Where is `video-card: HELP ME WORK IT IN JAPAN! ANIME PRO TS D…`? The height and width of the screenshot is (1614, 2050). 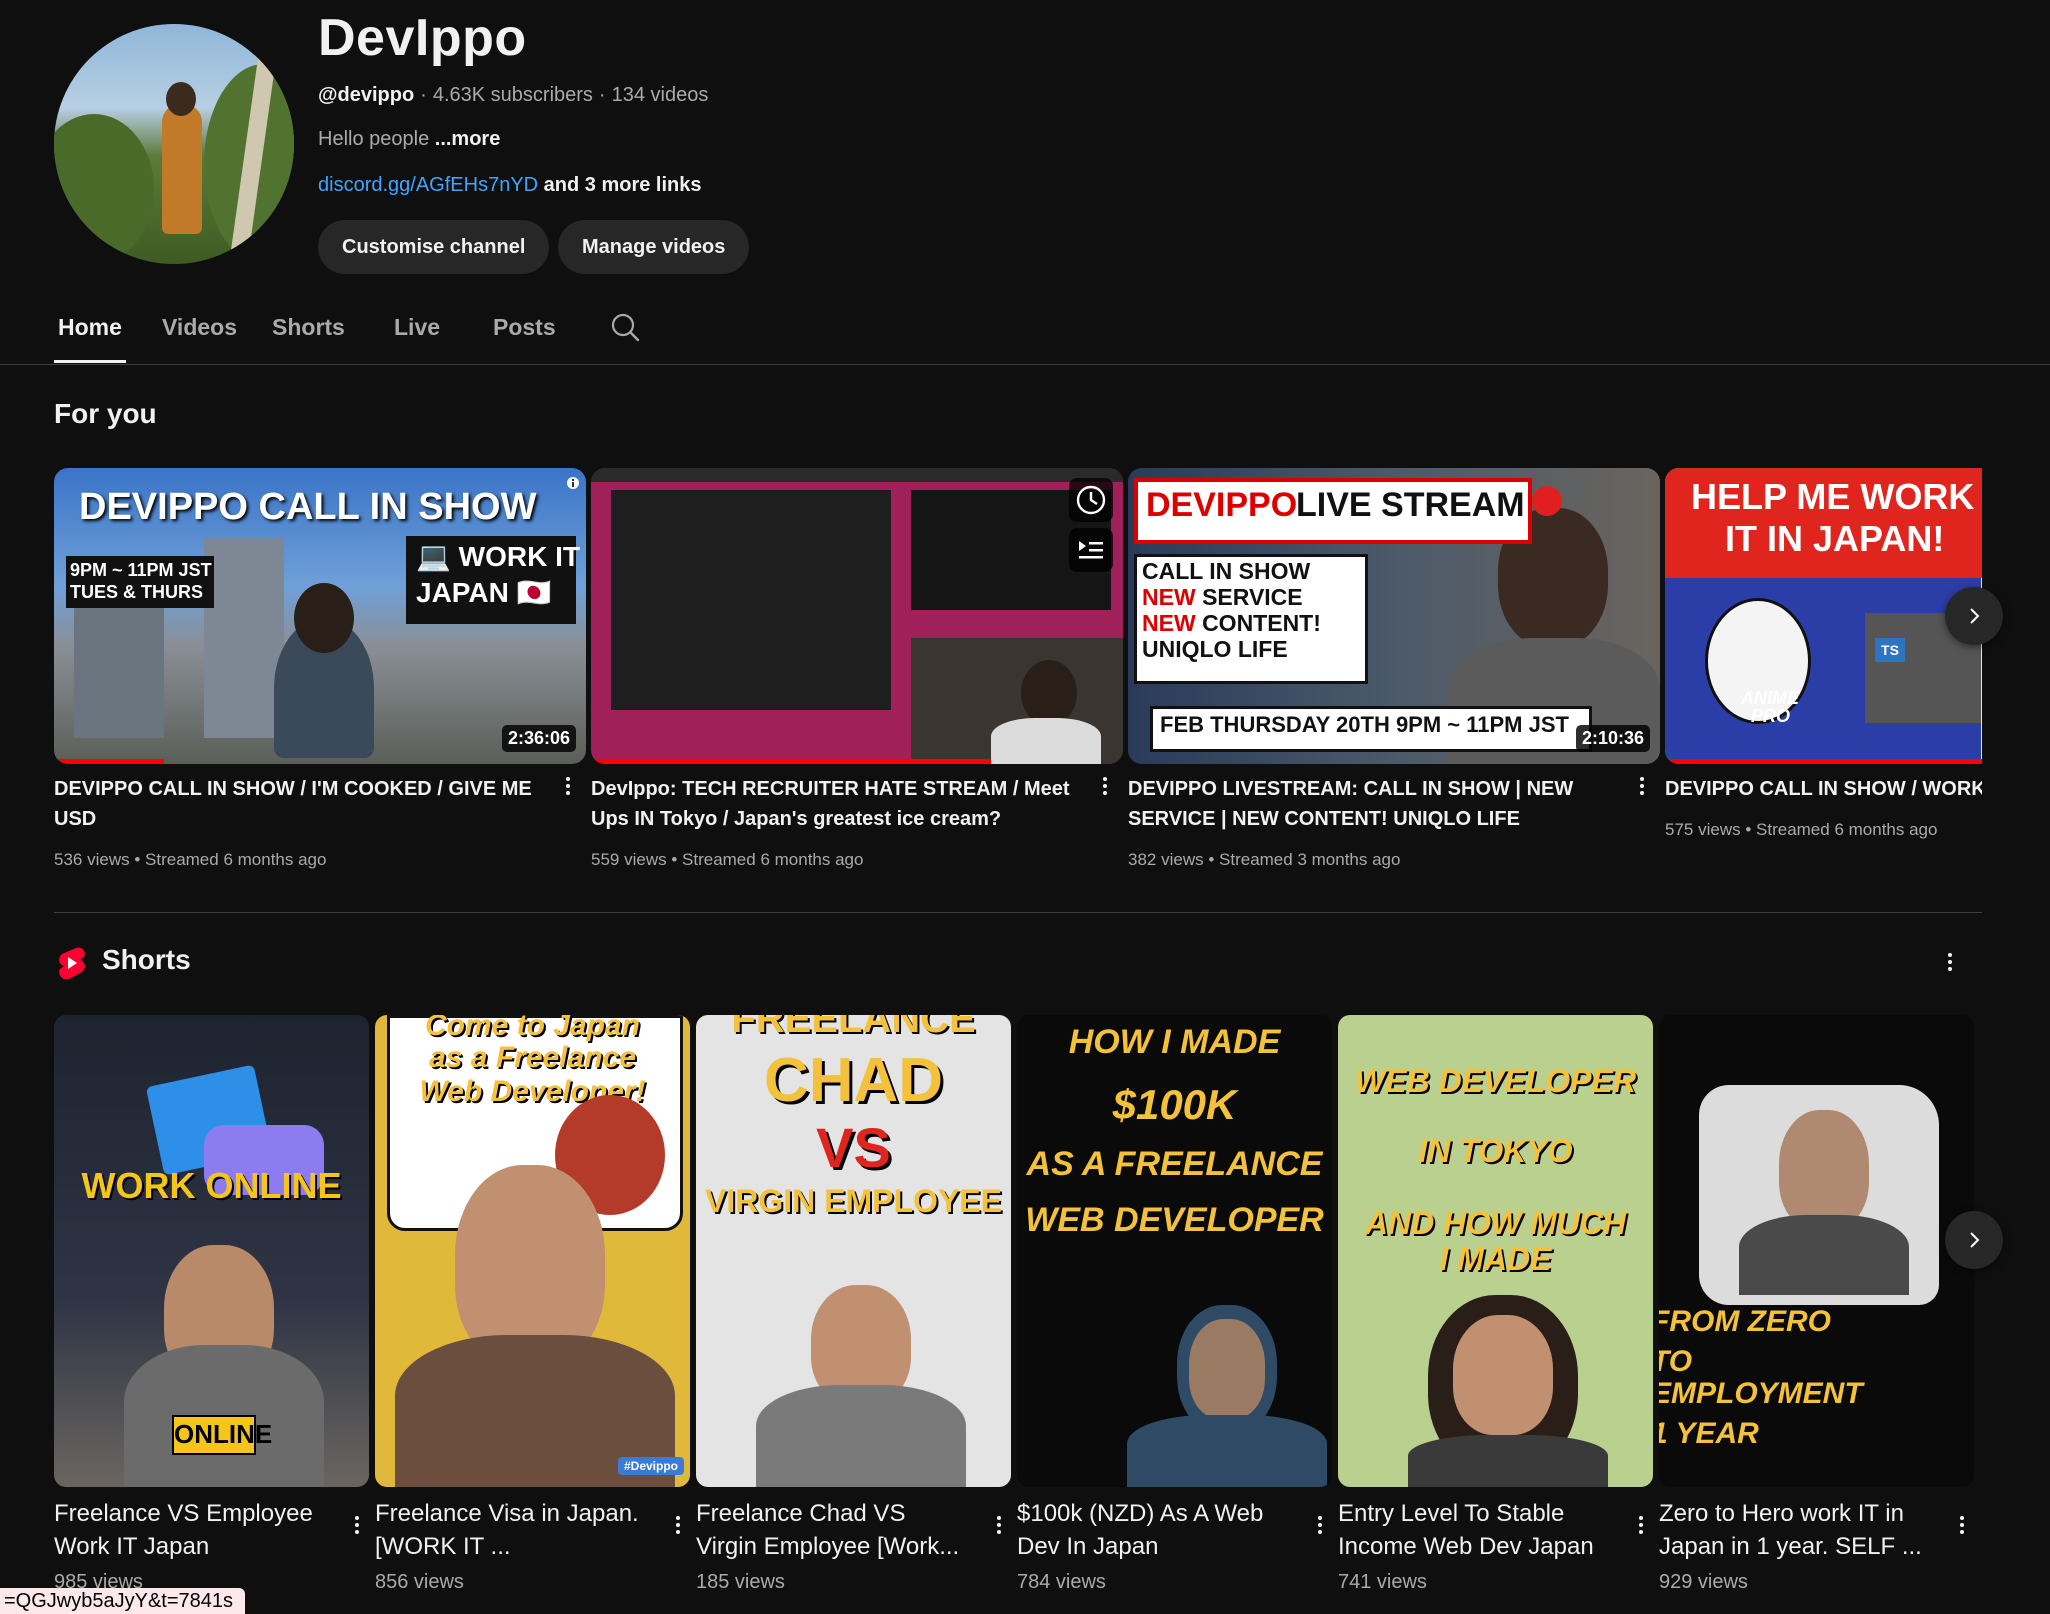 video-card: HELP ME WORK IT IN JAPAN! ANIME PRO TS D… is located at coordinates (1823, 668).